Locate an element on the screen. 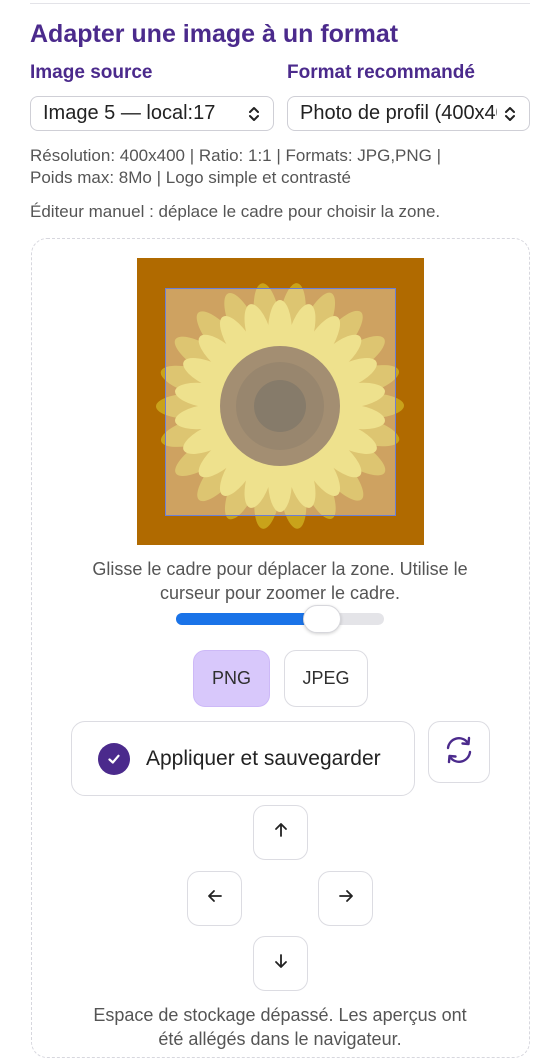 Image resolution: width=556 pixels, height=1064 pixels. down-arrow-icon is located at coordinates (281, 963).